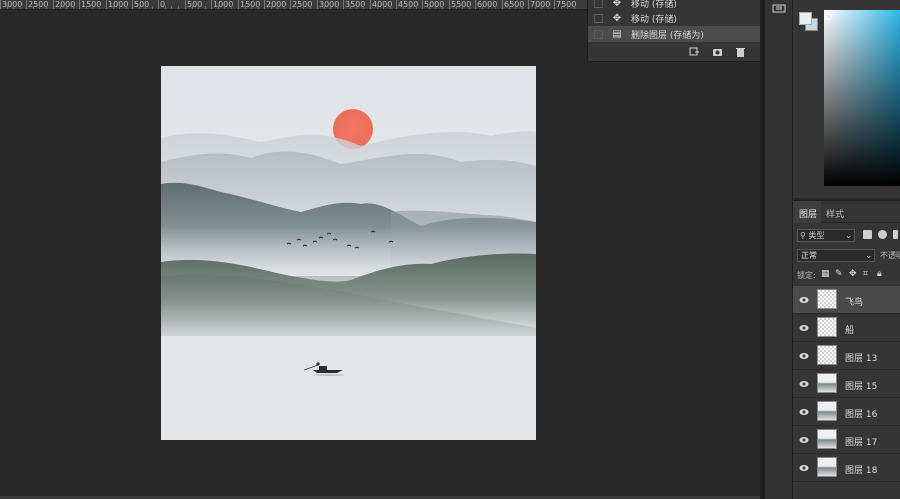  I want to click on lock-position-icon: ✥, so click(853, 274).